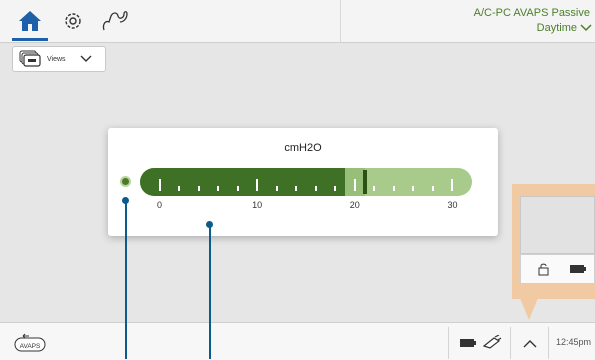 Image resolution: width=595 pixels, height=360 pixels. I want to click on views-label: Views, so click(56, 59).